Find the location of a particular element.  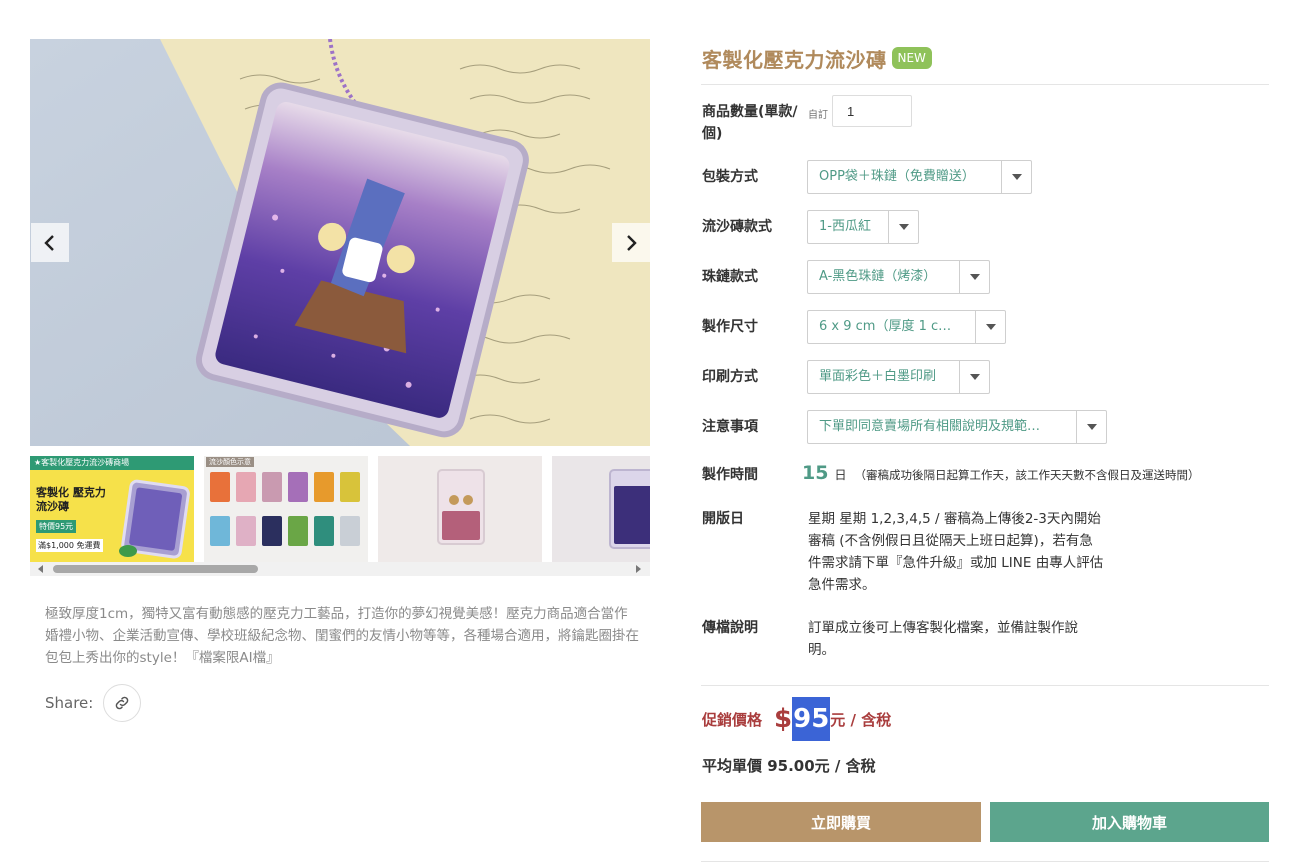

size-select: 6 x 9 cm（厚度 1 cm） is located at coordinates (906, 327).